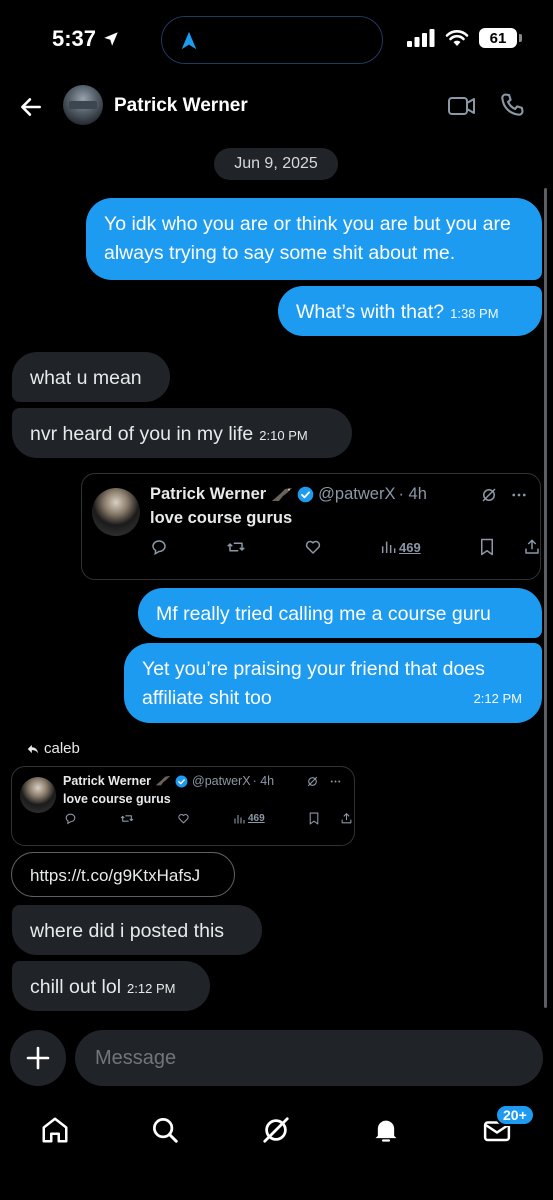 This screenshot has width=553, height=1200. I want to click on message-bubble-sent: Mf really tried calling me a course guru, so click(340, 613).